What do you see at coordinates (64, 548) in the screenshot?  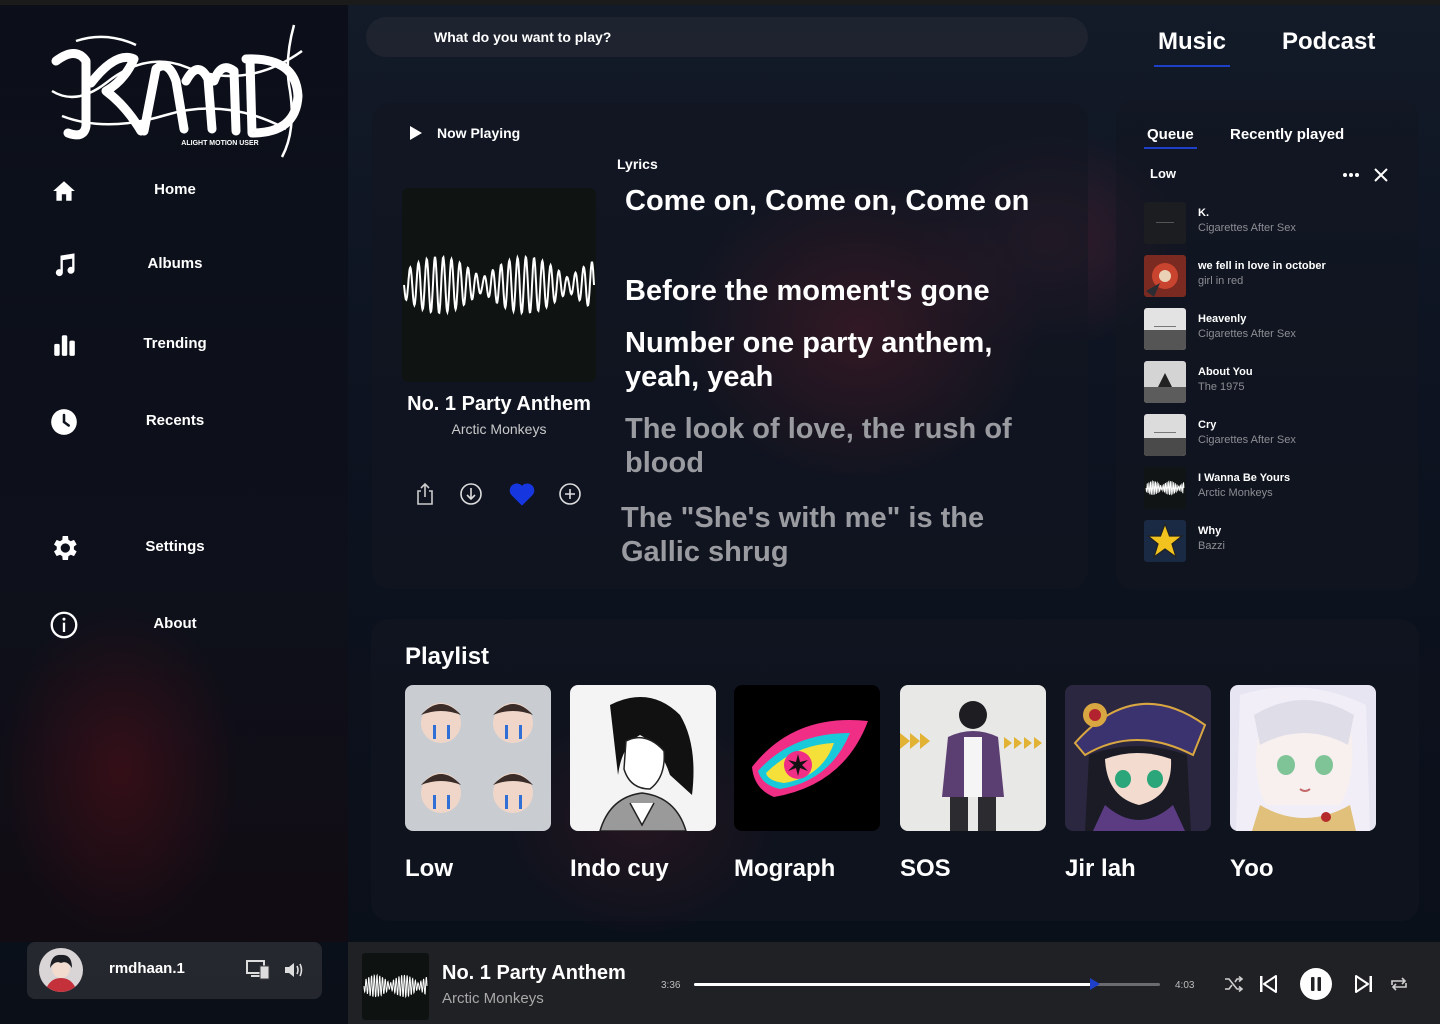 I see `gear-icon` at bounding box center [64, 548].